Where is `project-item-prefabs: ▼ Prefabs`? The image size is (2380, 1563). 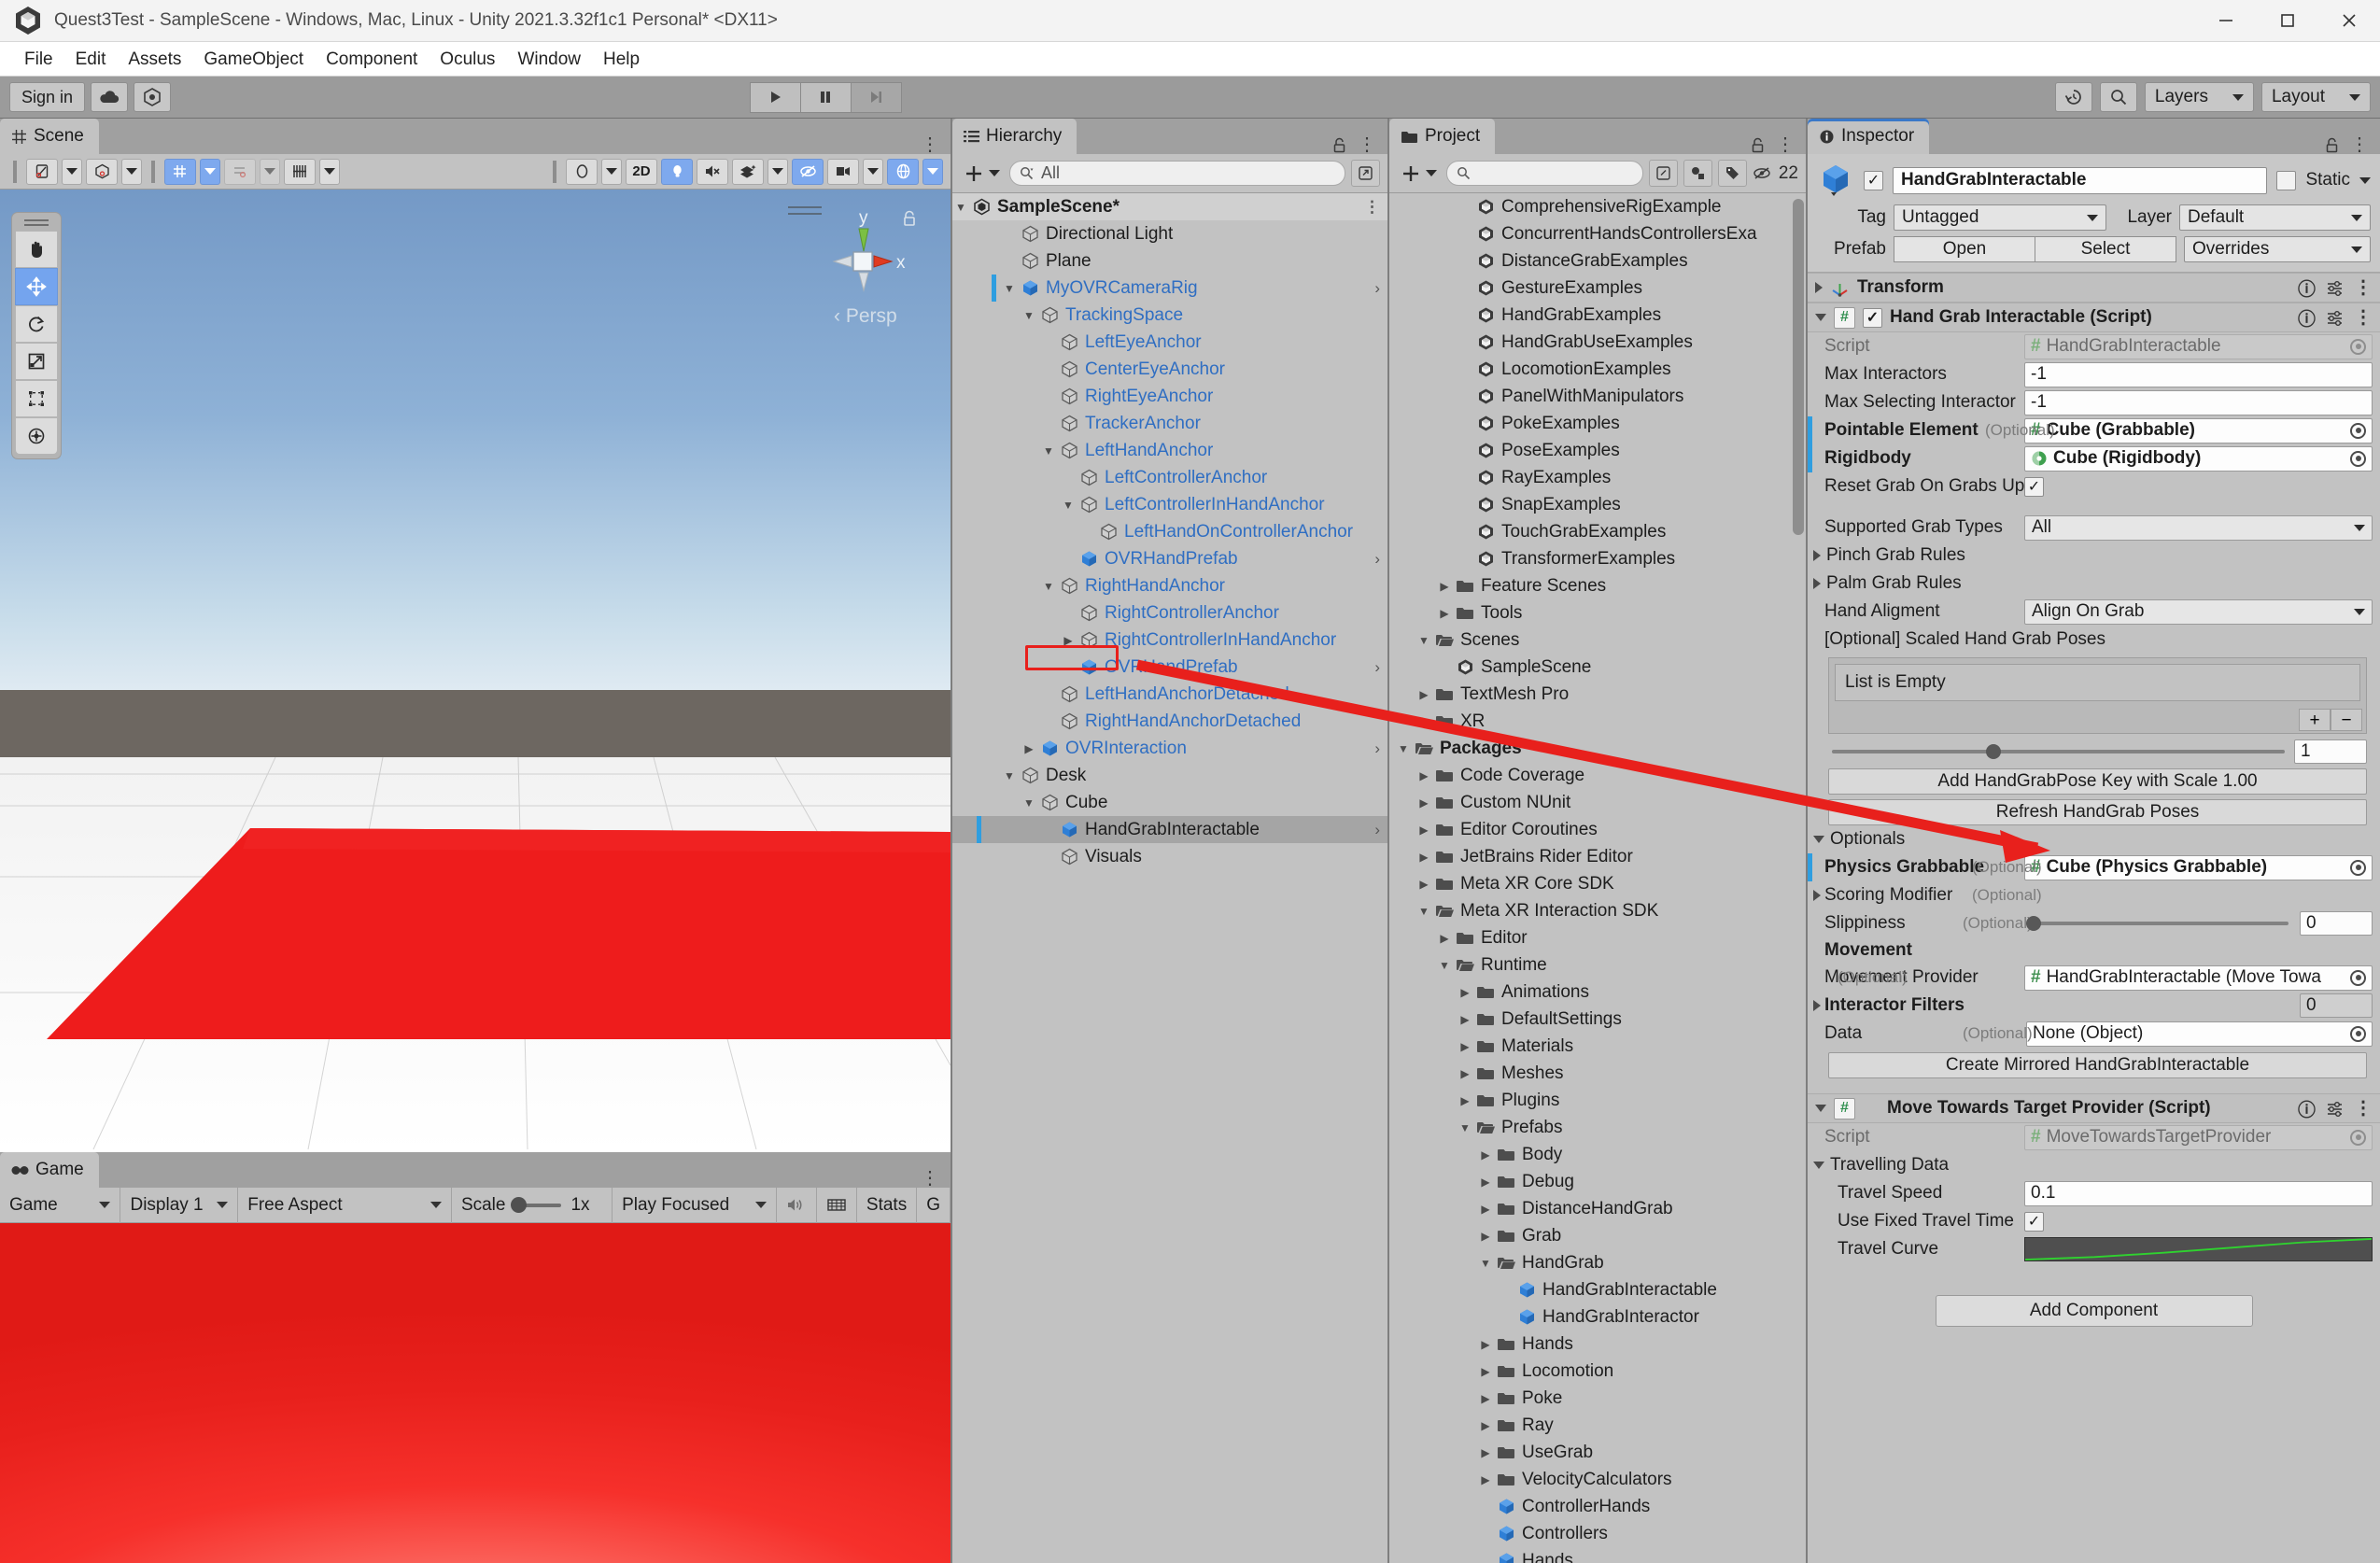 project-item-prefabs: ▼ Prefabs is located at coordinates (1597, 1127).